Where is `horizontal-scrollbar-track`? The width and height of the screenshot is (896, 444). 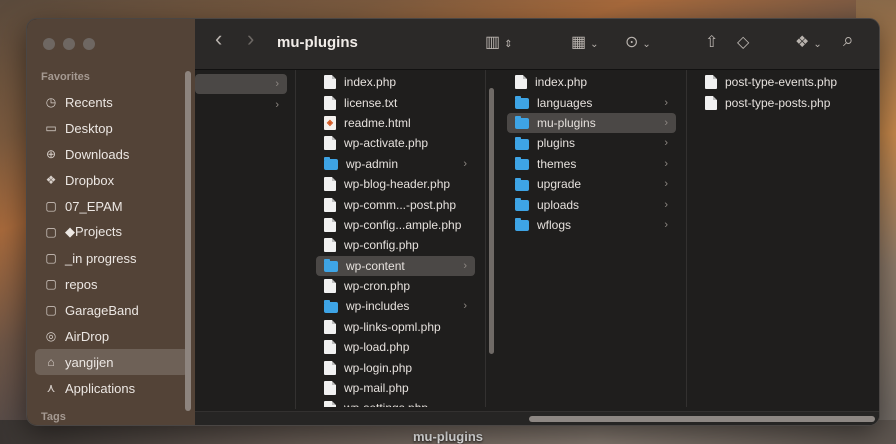
horizontal-scrollbar-track is located at coordinates (537, 418).